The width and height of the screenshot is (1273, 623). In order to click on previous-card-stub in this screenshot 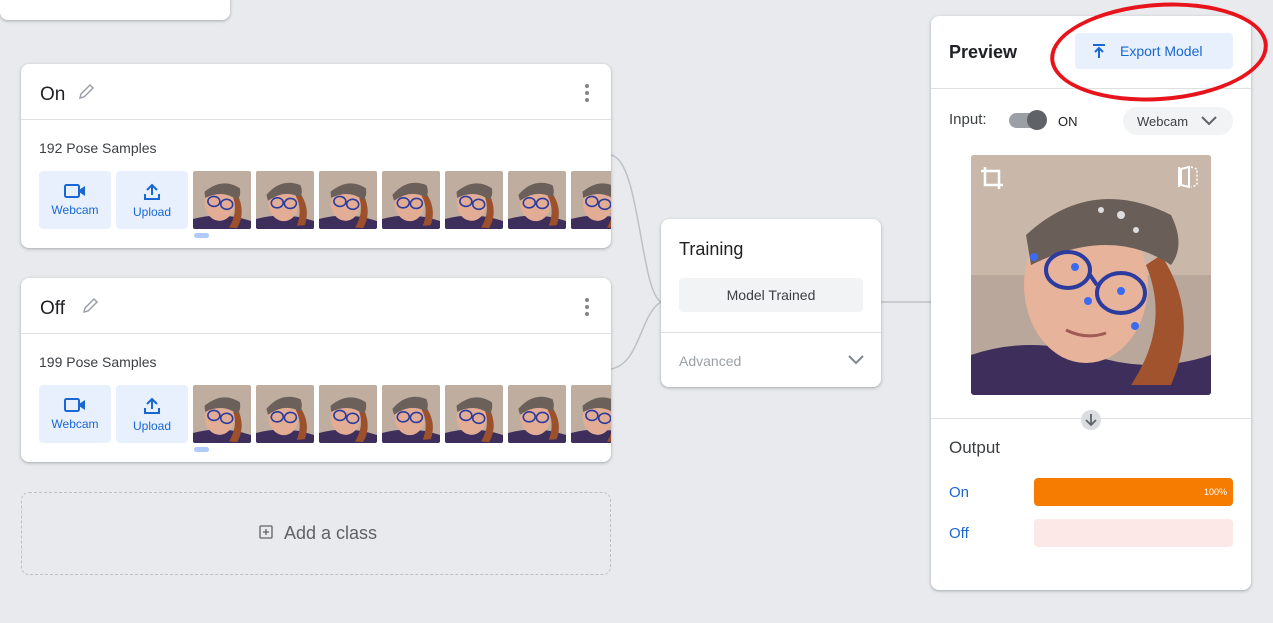, I will do `click(115, 10)`.